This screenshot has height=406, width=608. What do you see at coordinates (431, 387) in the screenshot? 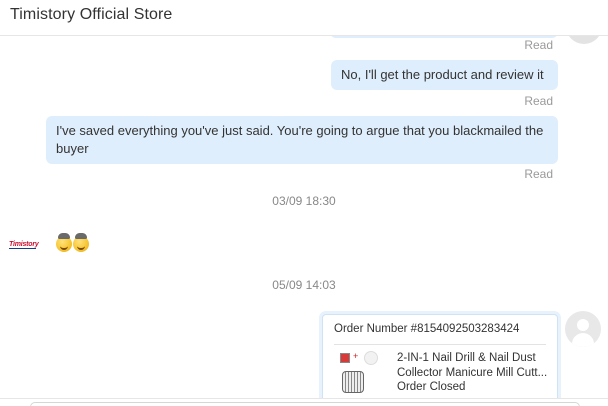
I see `order-status: Order Closed` at bounding box center [431, 387].